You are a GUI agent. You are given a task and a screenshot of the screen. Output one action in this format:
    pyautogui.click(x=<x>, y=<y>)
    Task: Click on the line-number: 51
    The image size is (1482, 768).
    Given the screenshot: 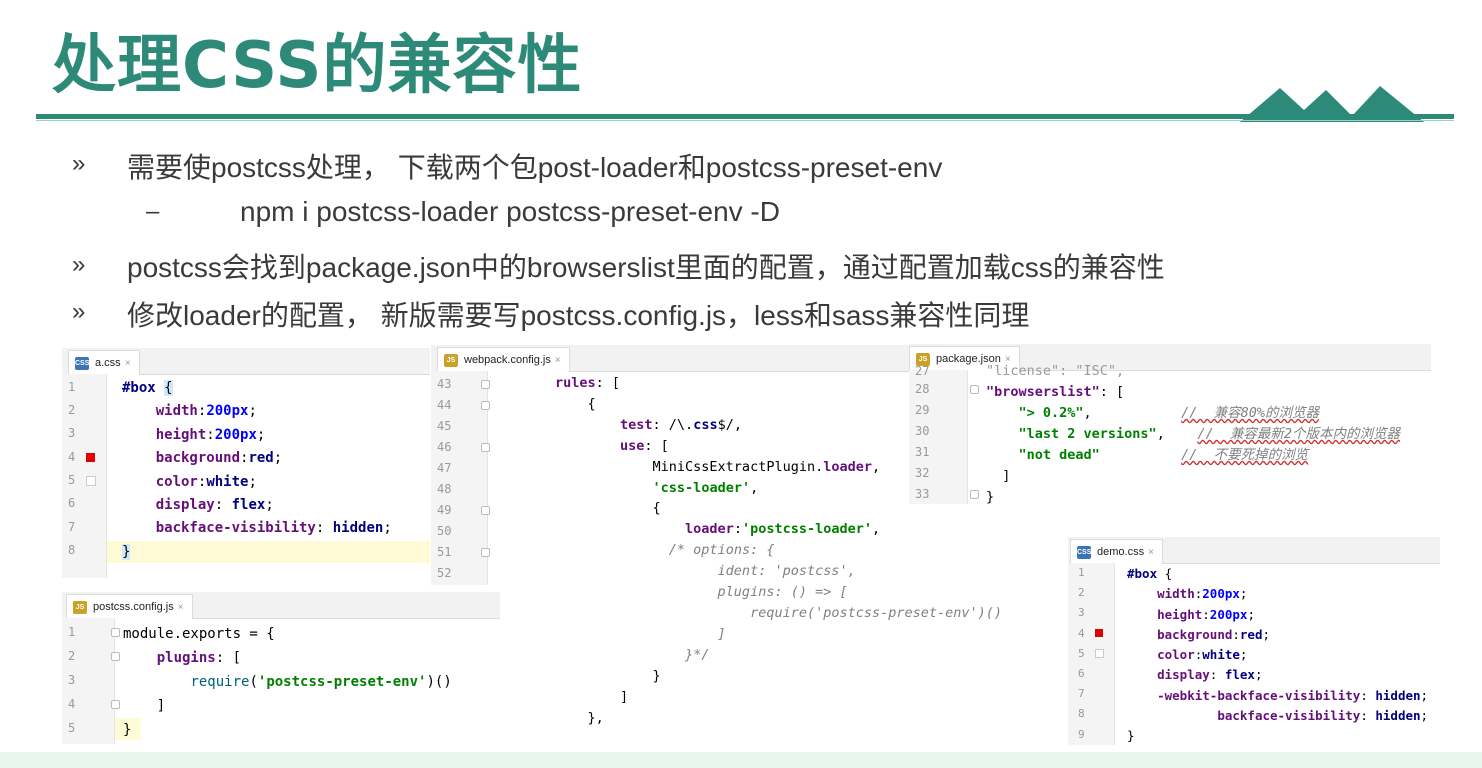 What is the action you would take?
    pyautogui.click(x=444, y=552)
    